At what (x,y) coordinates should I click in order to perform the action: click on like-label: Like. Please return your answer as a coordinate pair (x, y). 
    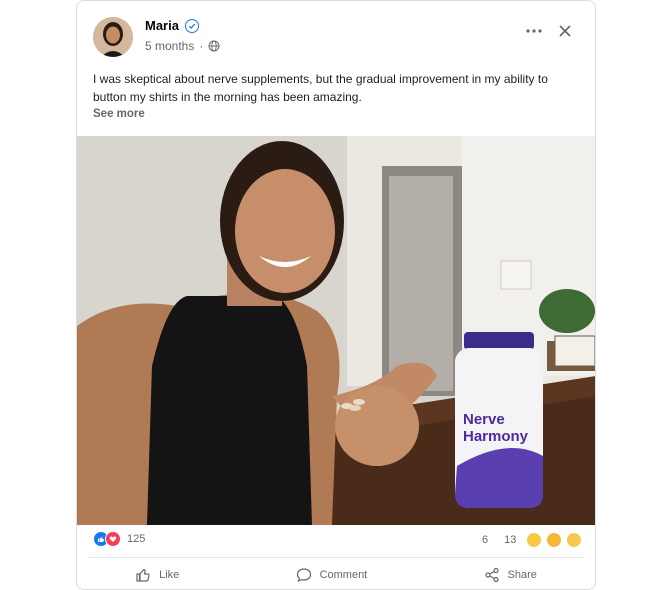
    Looking at the image, I should click on (169, 575).